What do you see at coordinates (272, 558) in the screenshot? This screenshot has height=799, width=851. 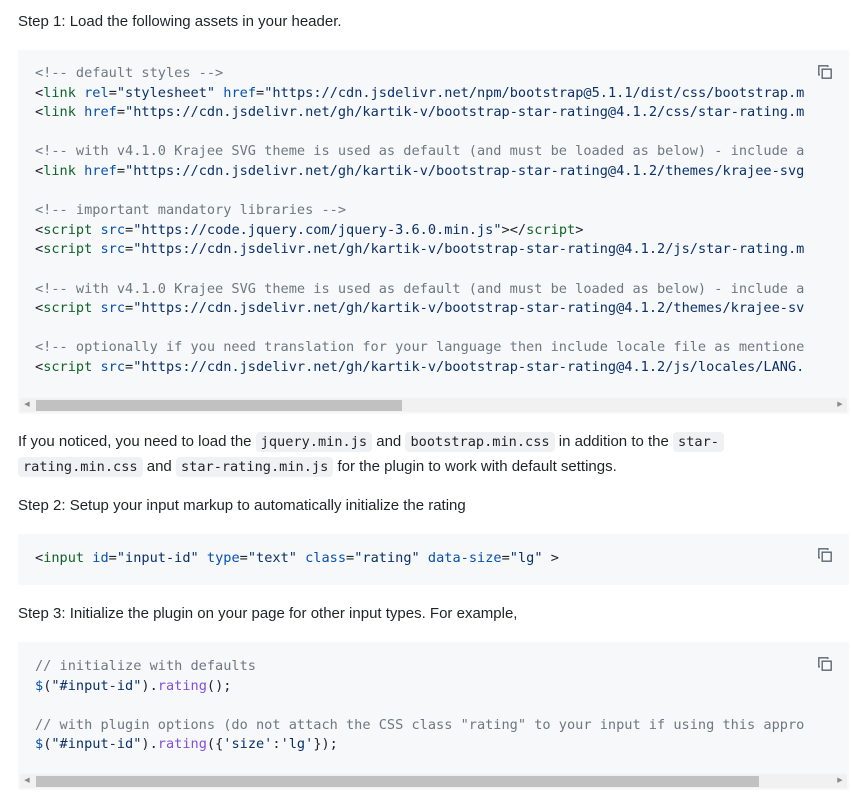 I see `code-token: "text"` at bounding box center [272, 558].